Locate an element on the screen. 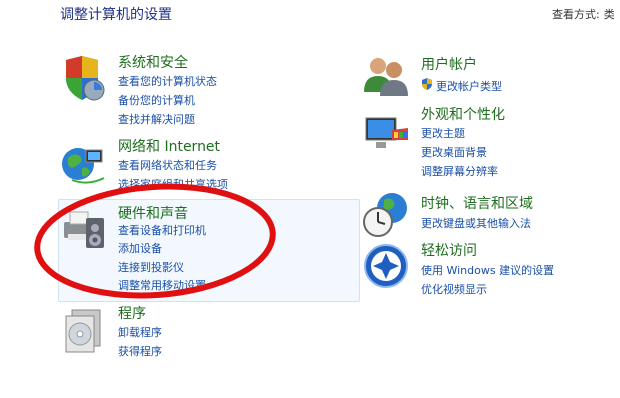 The height and width of the screenshot is (398, 620). view-by-value: 类 is located at coordinates (609, 14).